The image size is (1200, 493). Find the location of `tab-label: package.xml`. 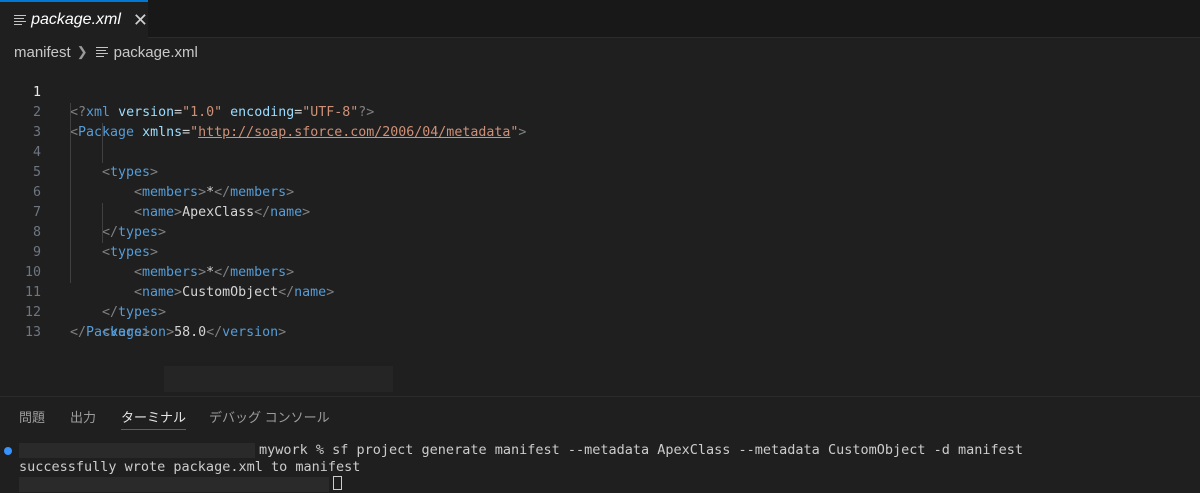

tab-label: package.xml is located at coordinates (76, 19).